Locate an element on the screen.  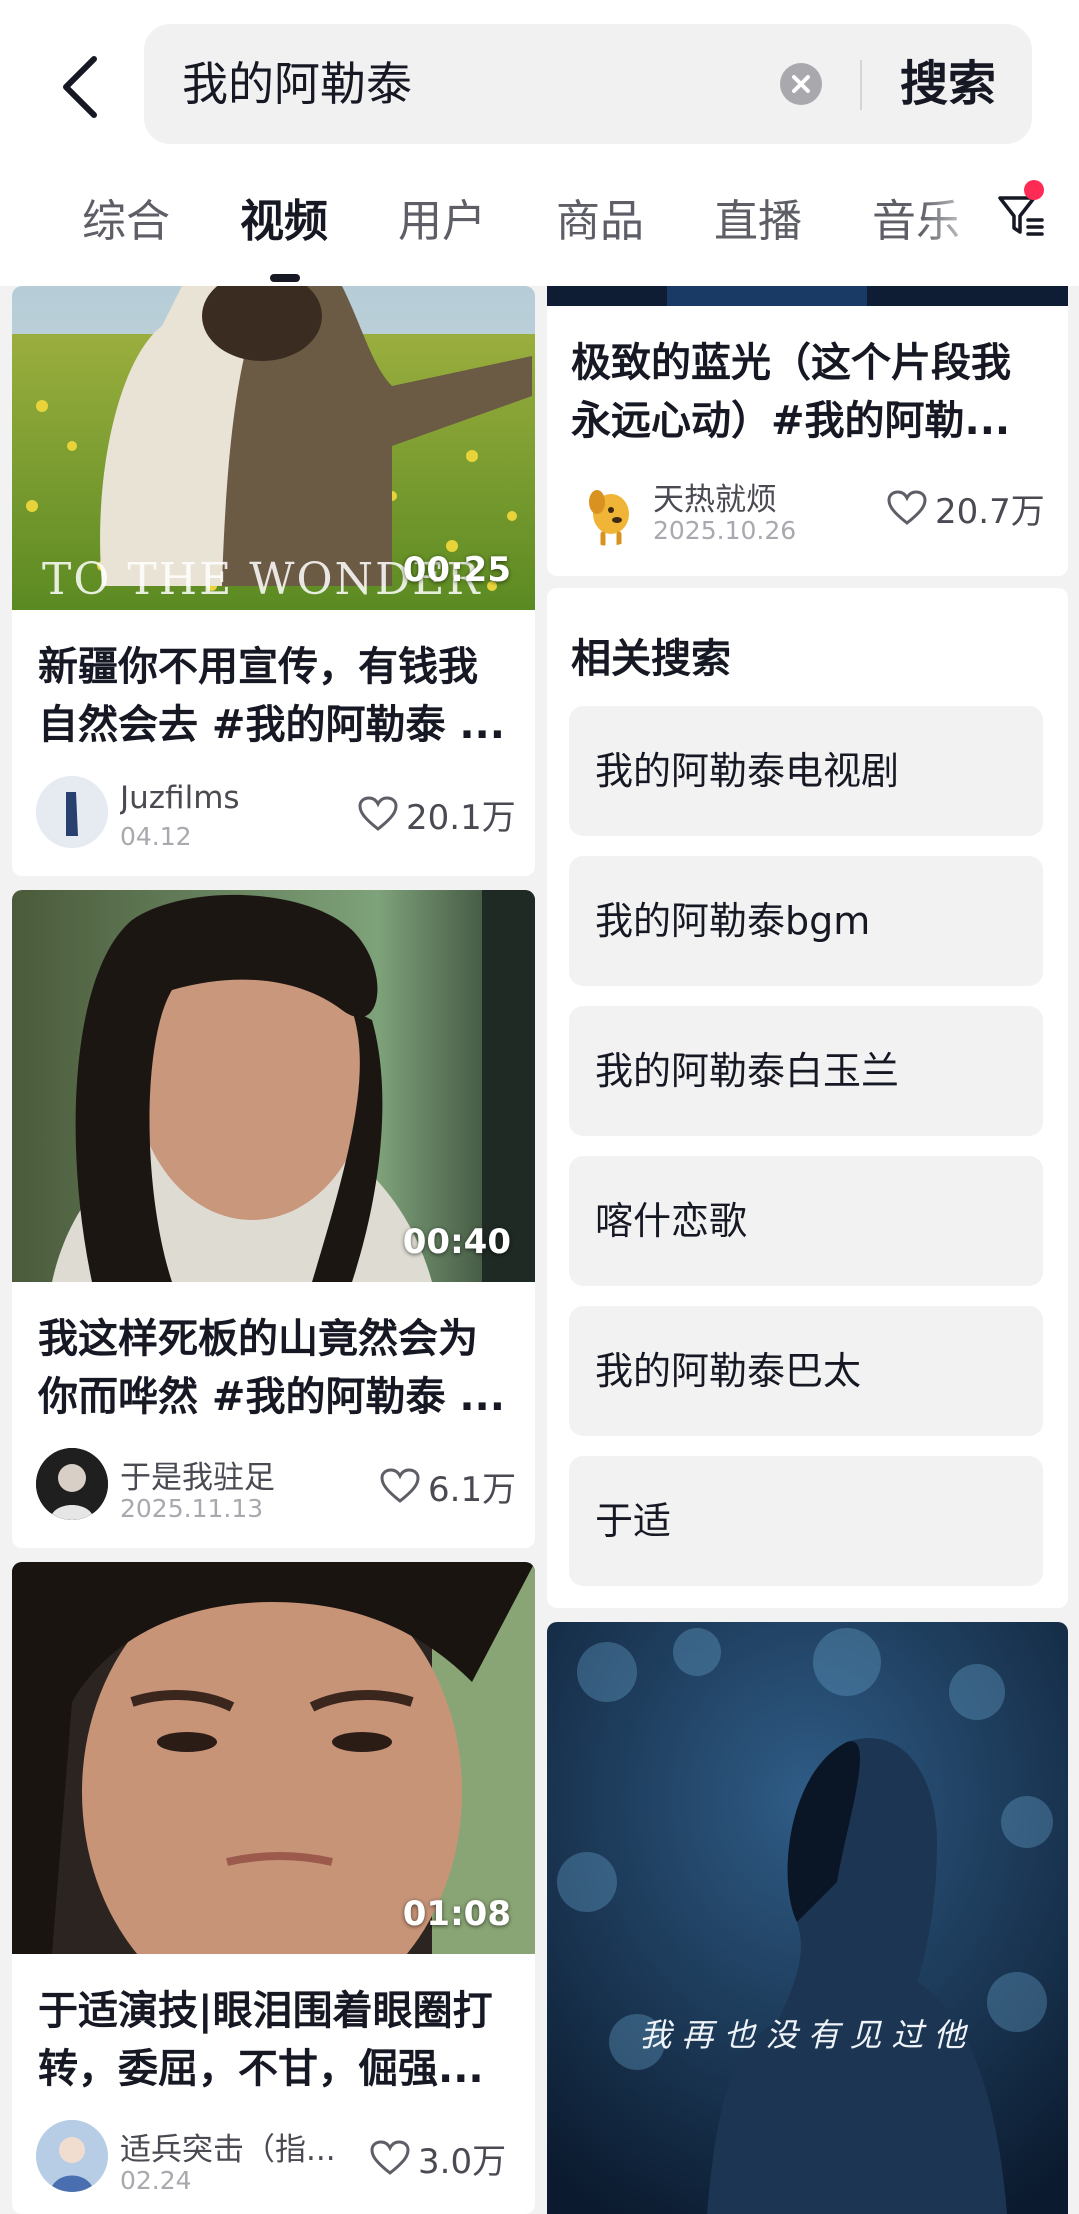
related-search-item: 我的阿勒泰bgm is located at coordinates (806, 921).